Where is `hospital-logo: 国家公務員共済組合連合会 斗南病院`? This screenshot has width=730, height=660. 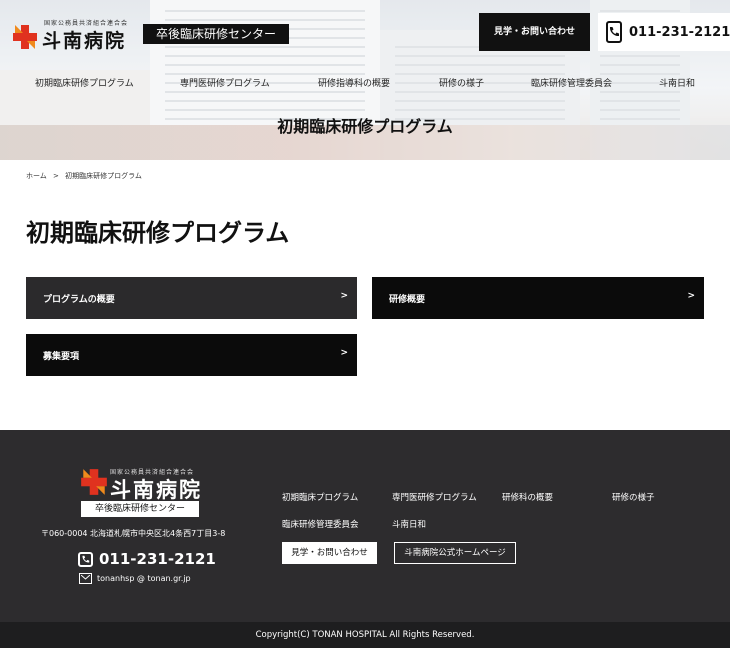
hospital-logo: 国家公務員共済組合連合会 斗南病院 is located at coordinates (74, 35).